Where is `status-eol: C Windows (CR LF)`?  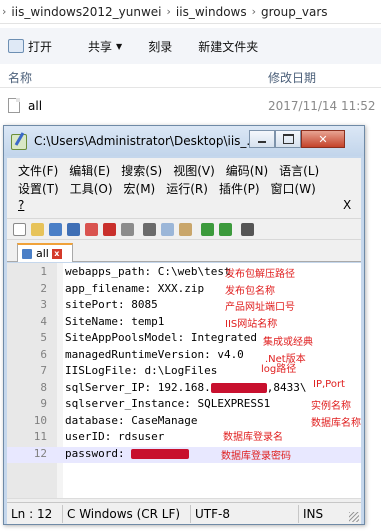 status-eol: C Windows (CR LF) is located at coordinates (127, 513).